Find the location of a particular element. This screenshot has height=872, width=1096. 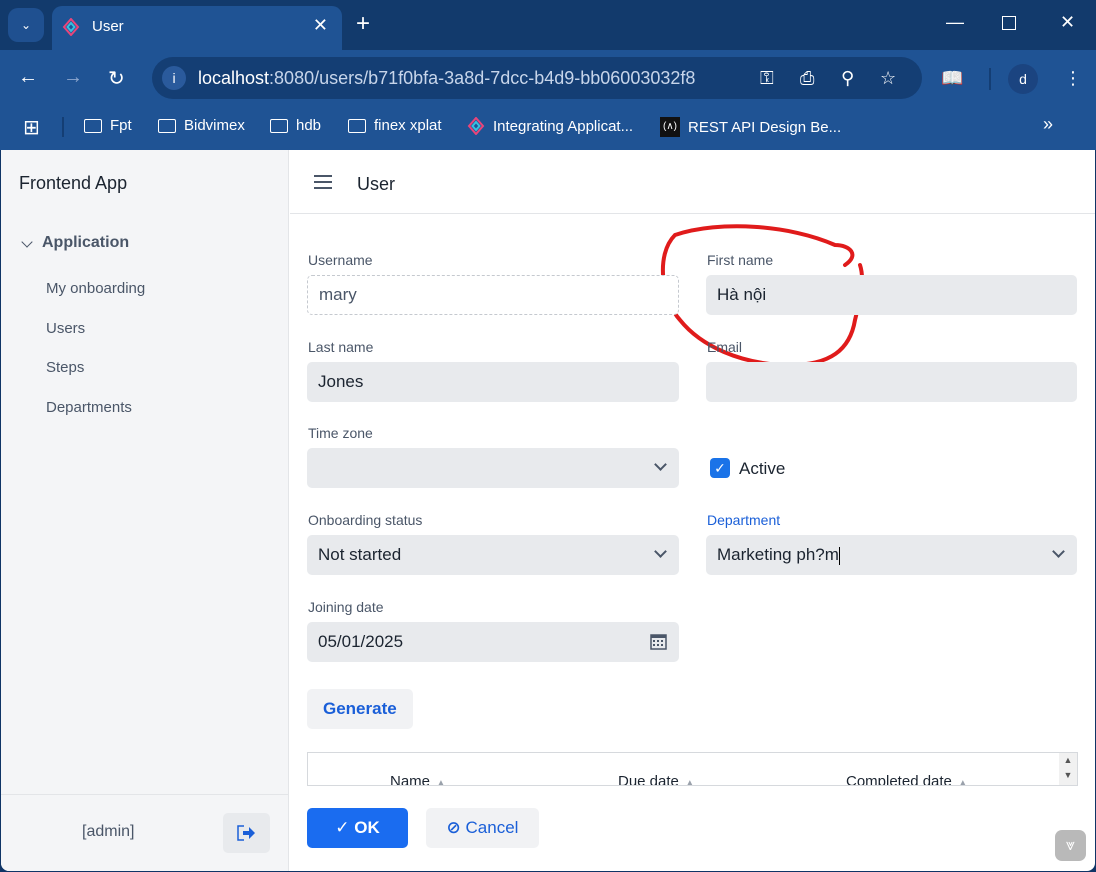

bookmark-hdb: hdb is located at coordinates (295, 125).